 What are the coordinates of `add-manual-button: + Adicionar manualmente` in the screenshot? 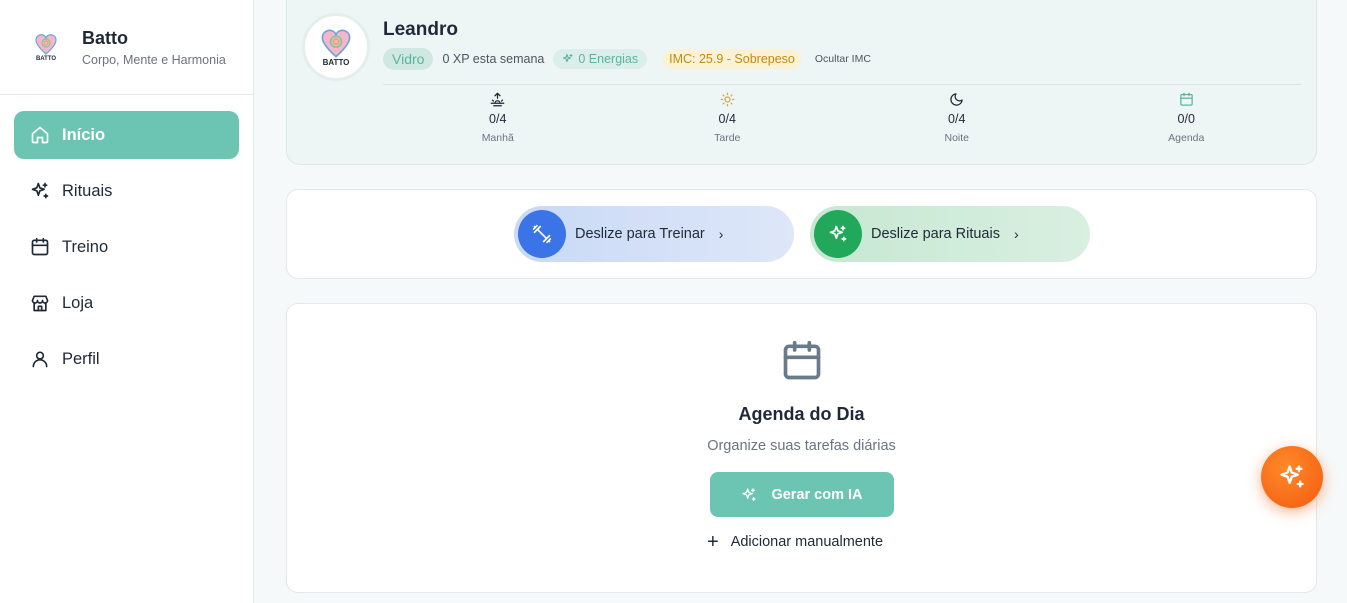 It's located at (795, 542).